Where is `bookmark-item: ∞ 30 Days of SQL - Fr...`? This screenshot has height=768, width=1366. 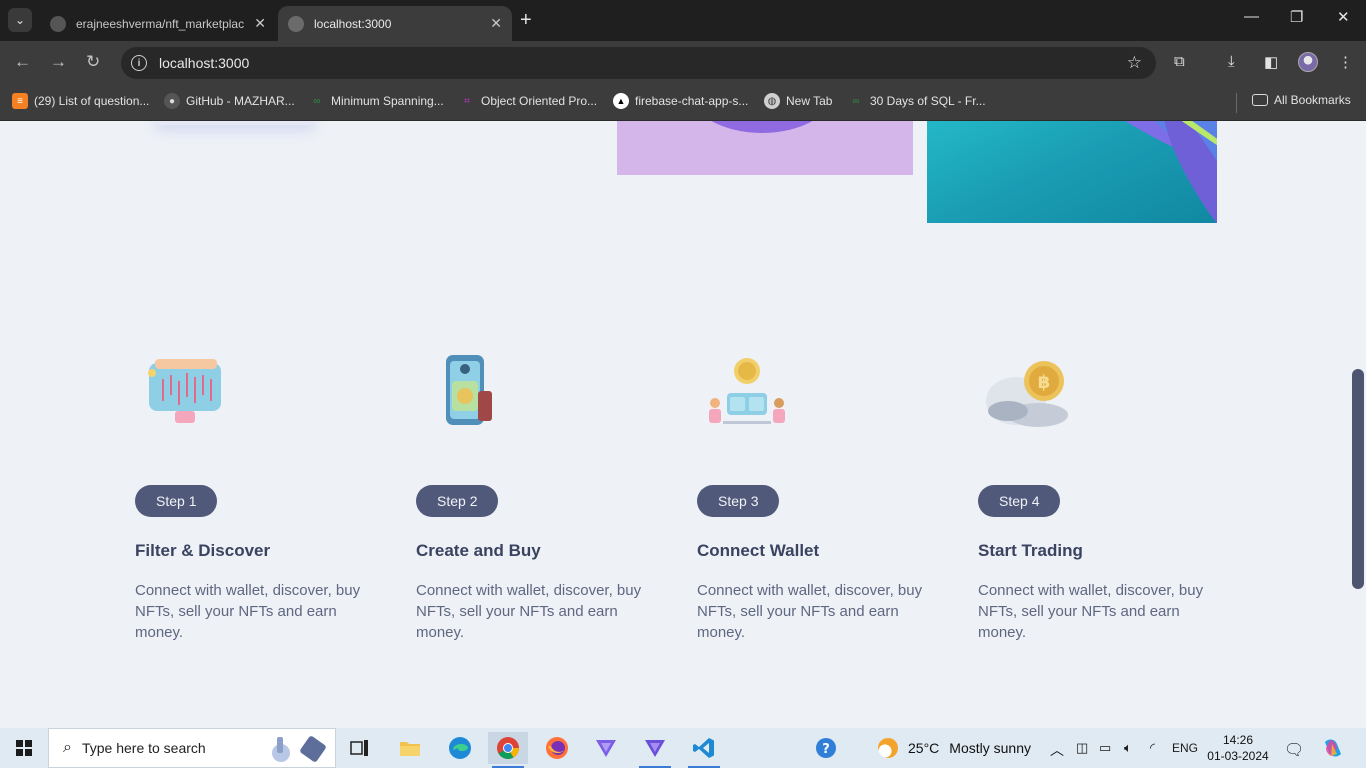
bookmark-item: ∞ 30 Days of SQL - Fr... is located at coordinates (916, 101).